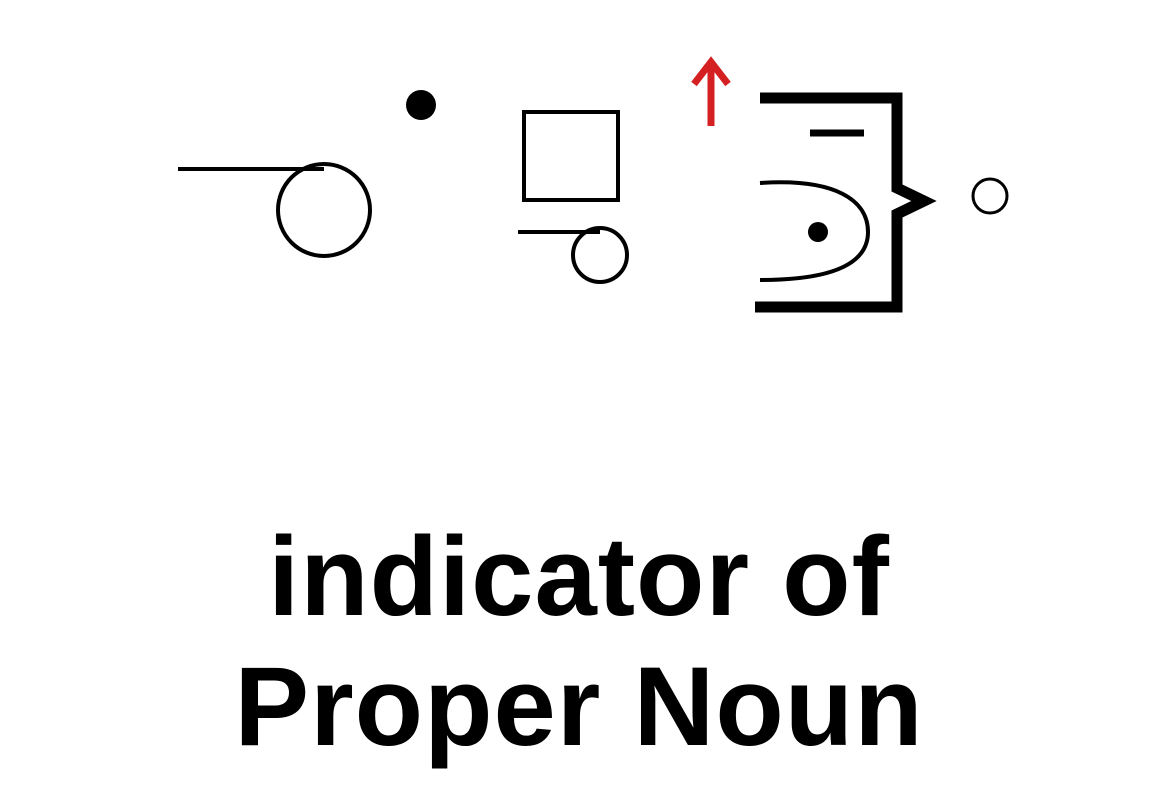 This screenshot has width=1158, height=802. Describe the element at coordinates (421, 105) in the screenshot. I see `dot-icon` at that location.